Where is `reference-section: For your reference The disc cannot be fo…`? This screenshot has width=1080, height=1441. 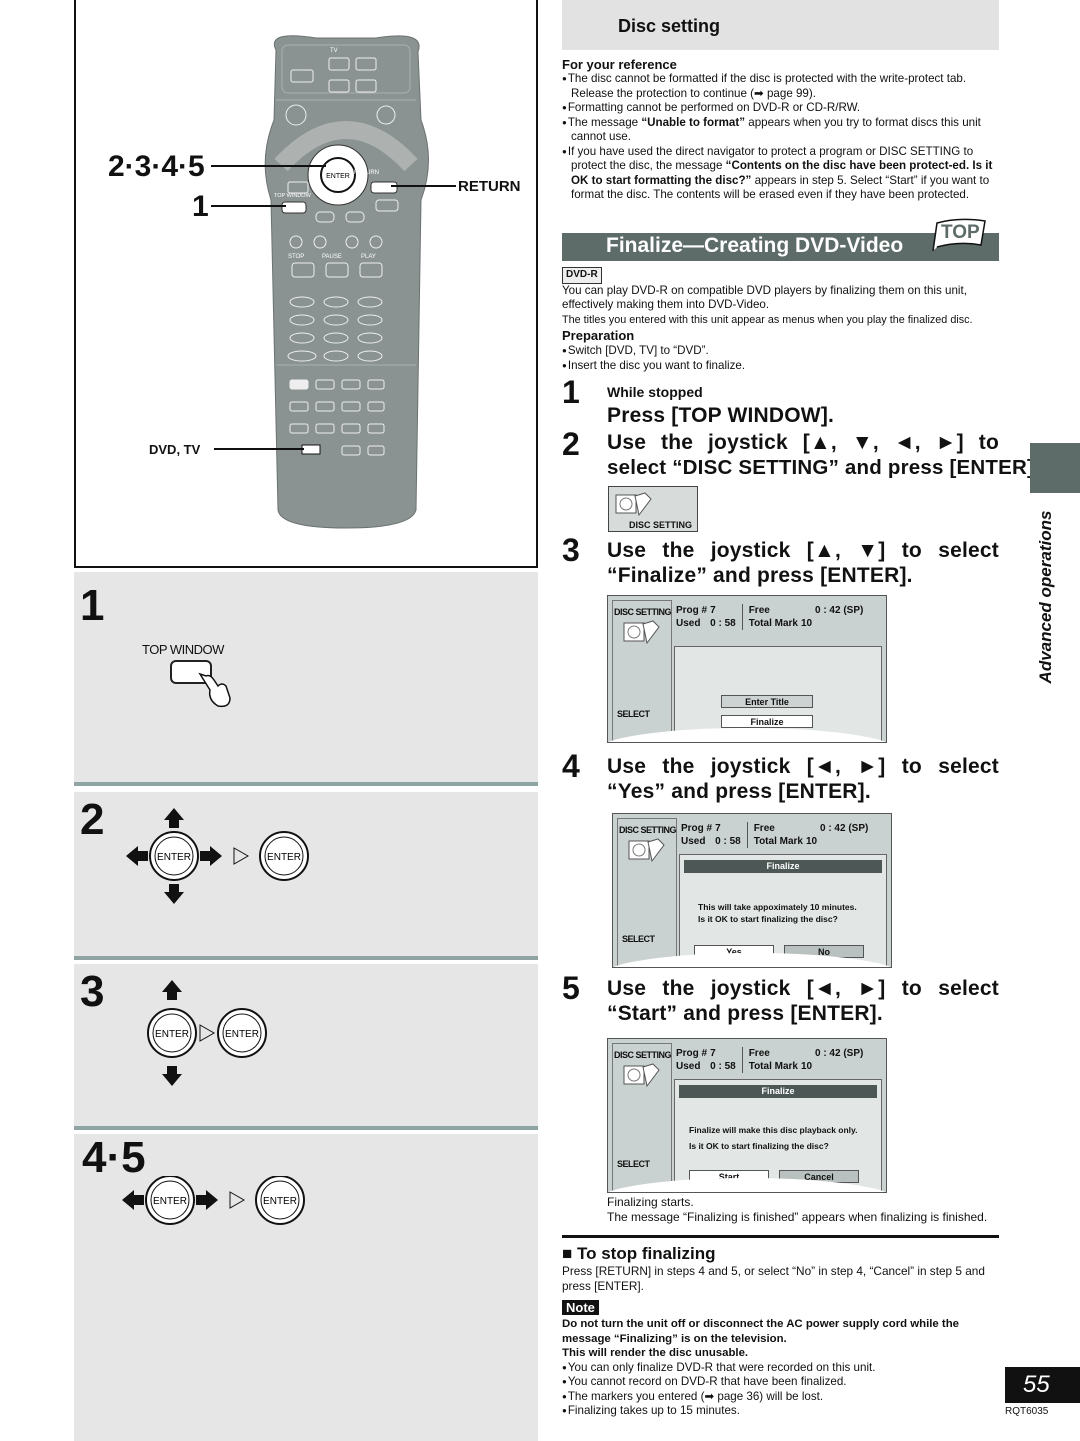 reference-section: For your reference The disc cannot be fo… is located at coordinates (780, 130).